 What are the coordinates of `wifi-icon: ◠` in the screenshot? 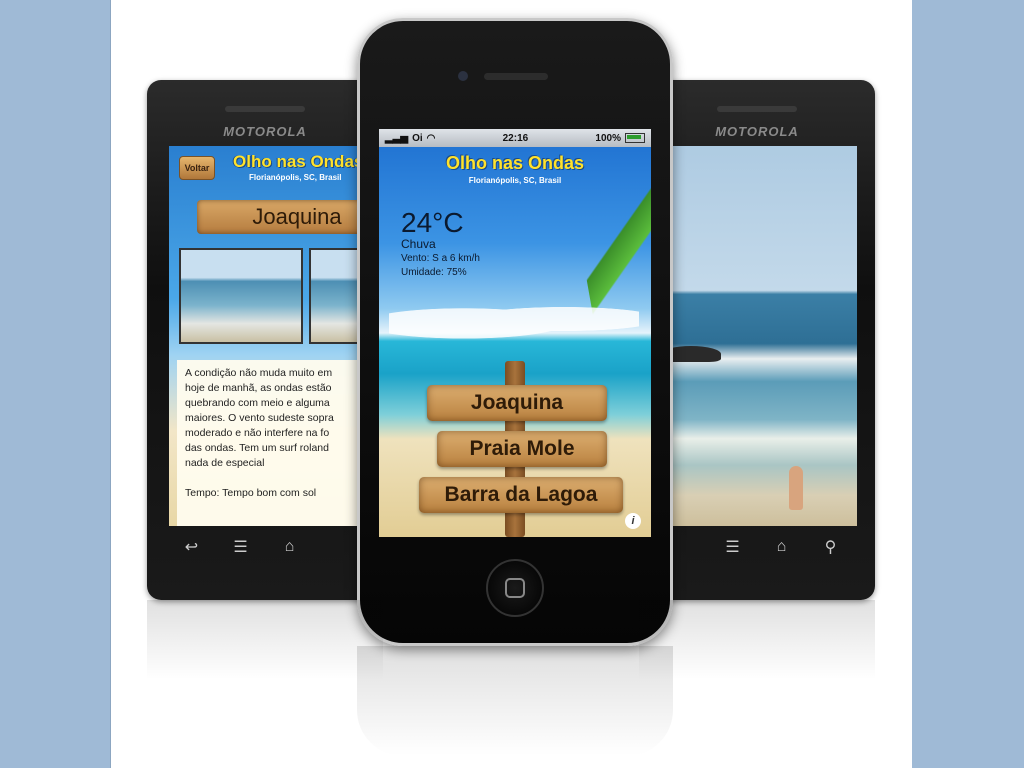 It's located at (431, 138).